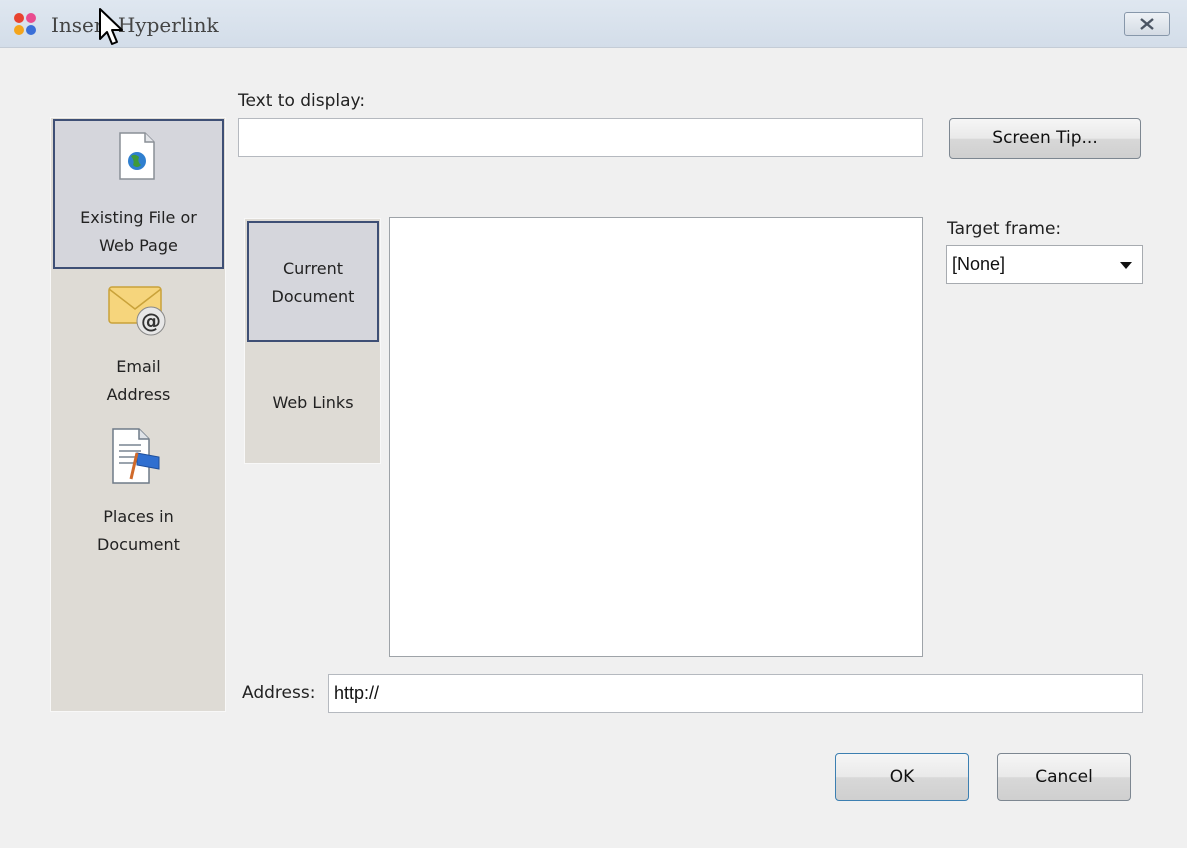  I want to click on title-bar: Insert Hyperlink, so click(593, 24).